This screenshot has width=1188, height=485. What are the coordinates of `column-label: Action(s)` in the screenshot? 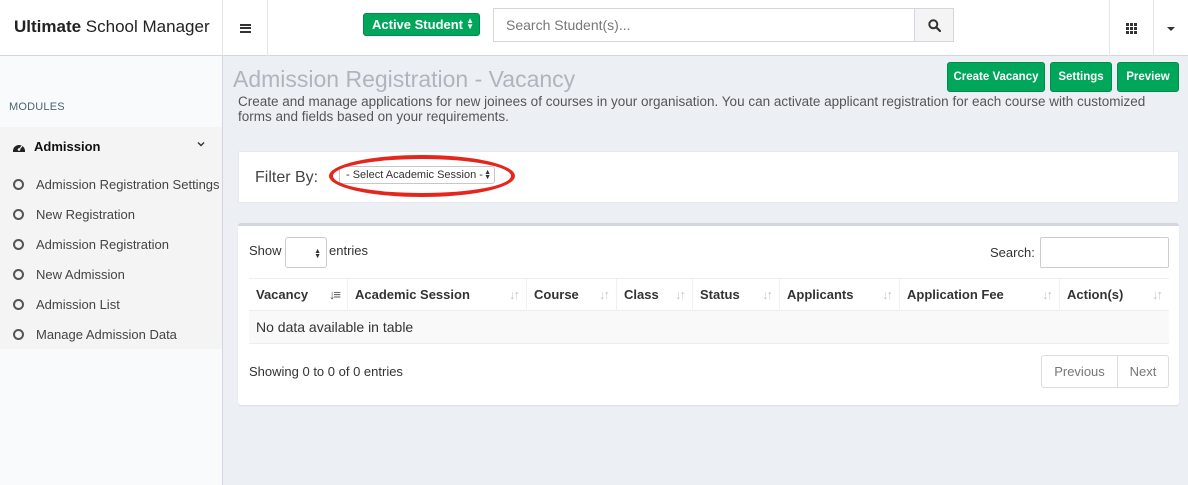 It's located at (1095, 294).